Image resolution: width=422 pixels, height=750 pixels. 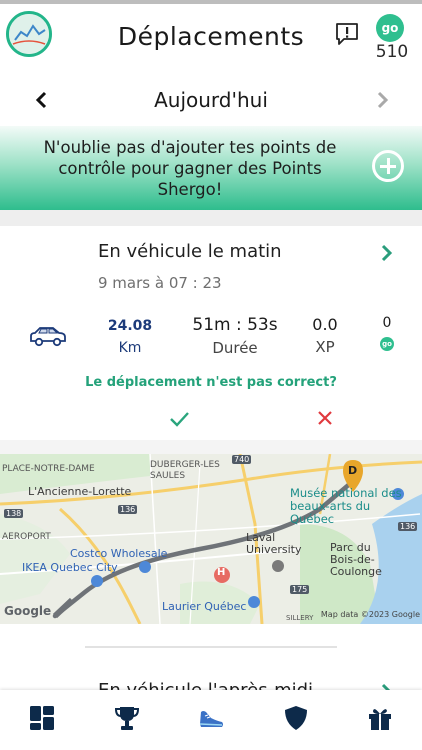 What do you see at coordinates (119, 553) in the screenshot?
I see `map-label: Costco Wholesale` at bounding box center [119, 553].